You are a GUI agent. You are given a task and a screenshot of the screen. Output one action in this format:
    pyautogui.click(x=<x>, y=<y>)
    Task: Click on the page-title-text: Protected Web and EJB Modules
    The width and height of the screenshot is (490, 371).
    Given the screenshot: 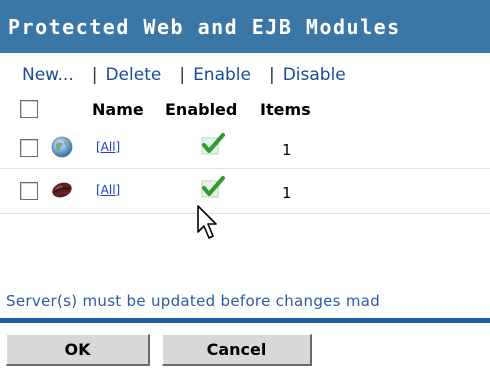 What is the action you would take?
    pyautogui.click(x=204, y=26)
    